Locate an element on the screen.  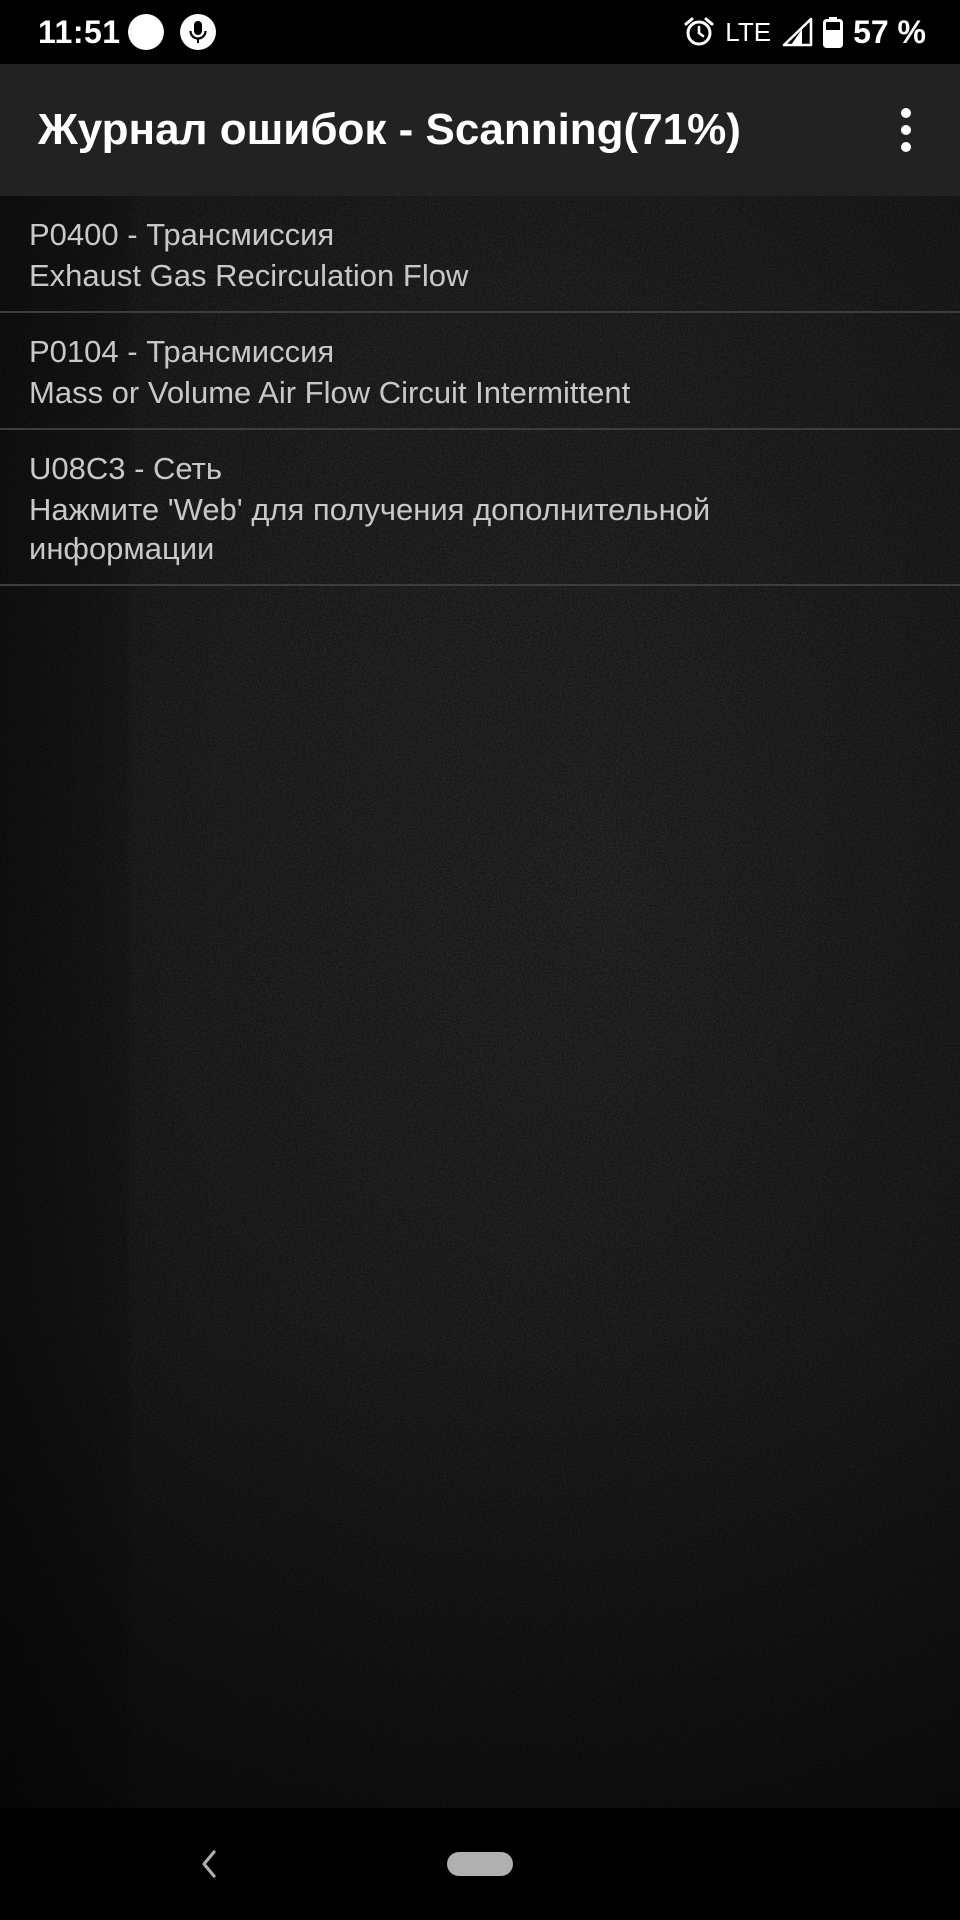
app-bar: Журнал ошибок - Scanning(71%) is located at coordinates (480, 130).